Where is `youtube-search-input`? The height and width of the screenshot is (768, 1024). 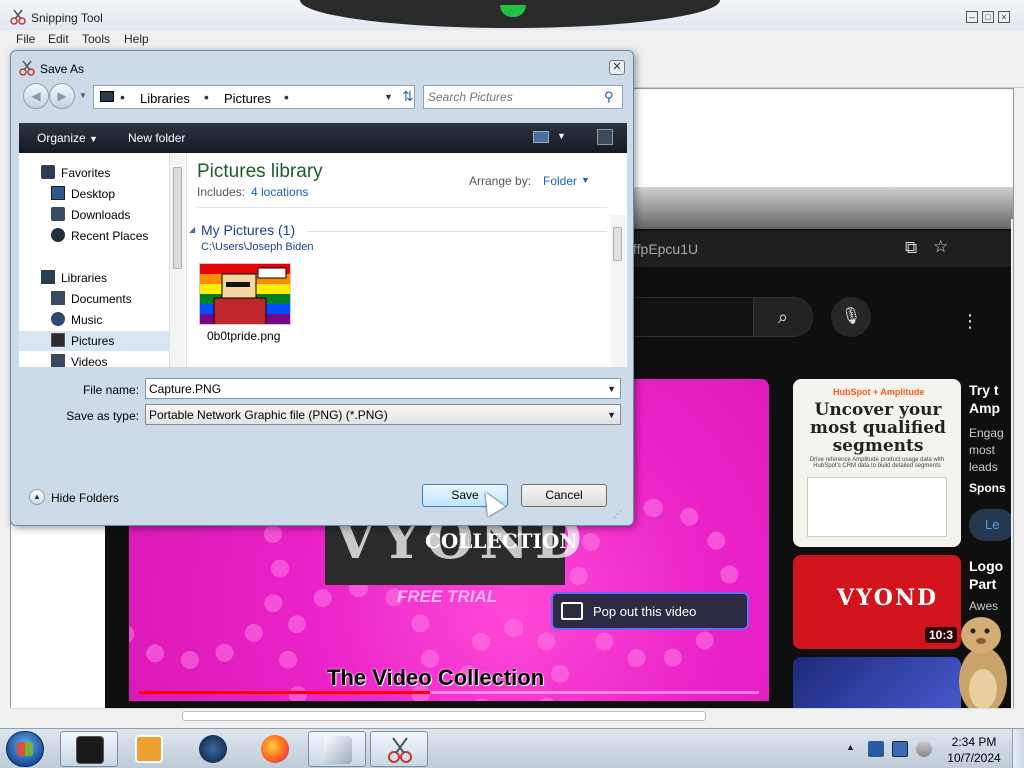 youtube-search-input is located at coordinates (688, 317).